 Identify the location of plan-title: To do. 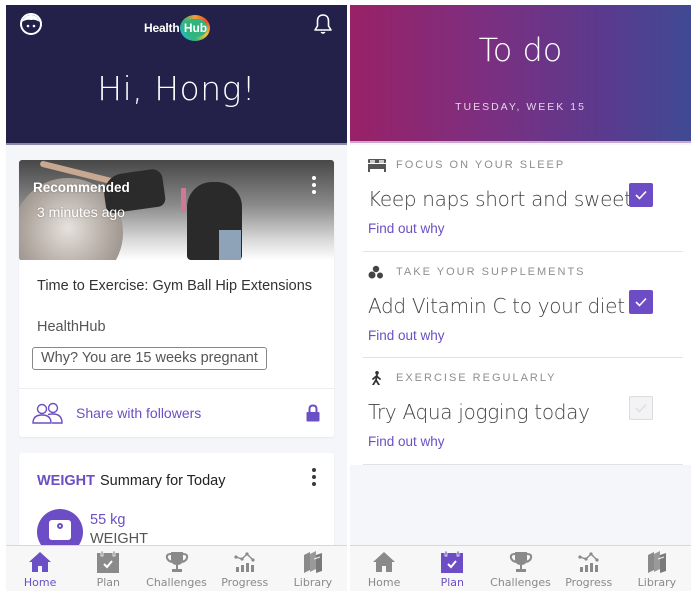
(520, 50).